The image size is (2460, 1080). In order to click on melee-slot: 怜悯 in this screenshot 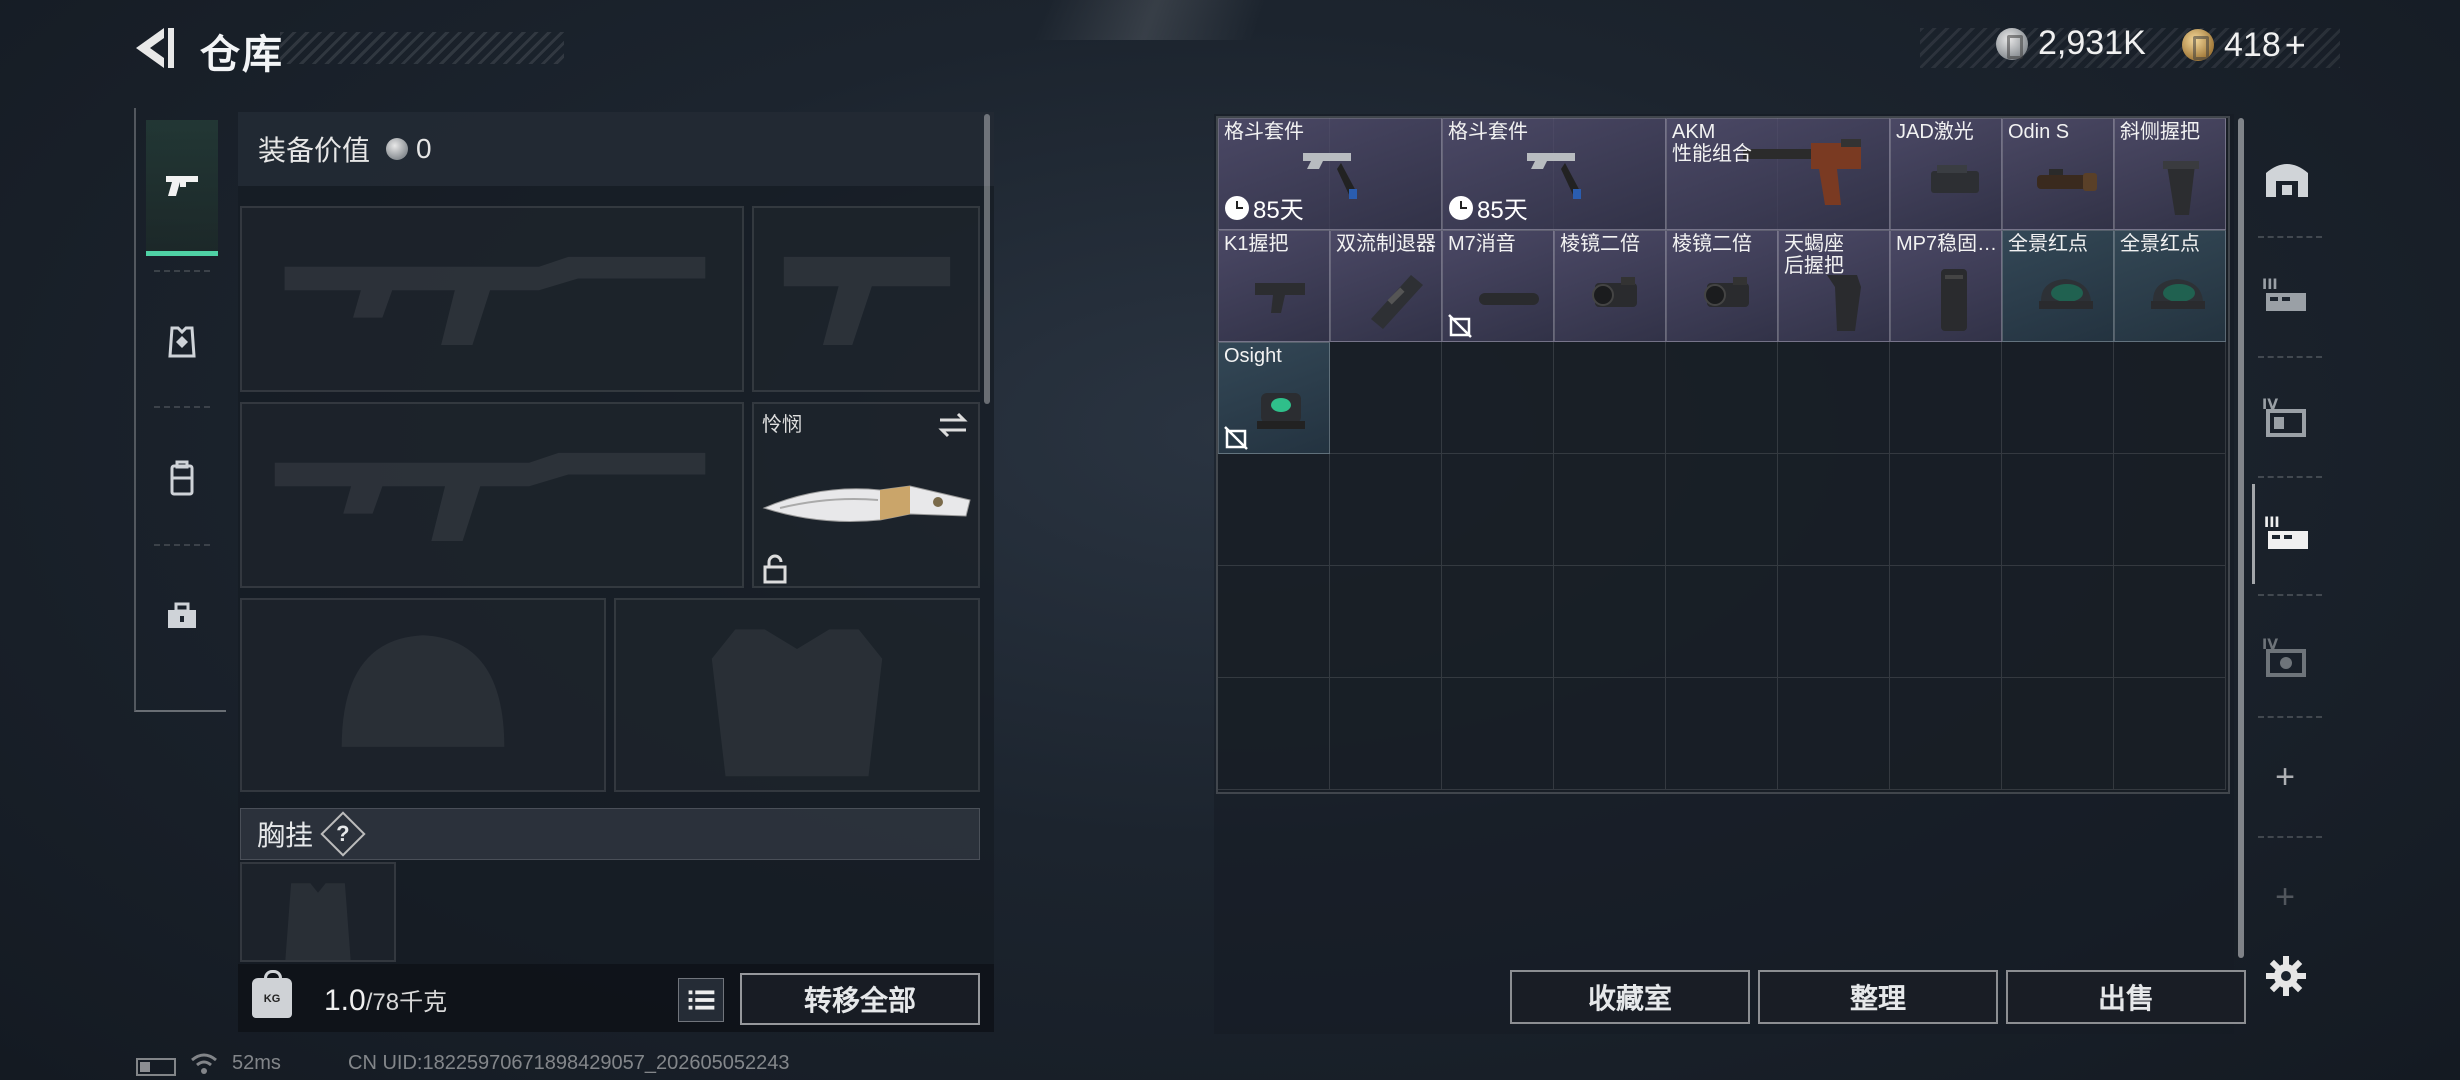, I will do `click(866, 495)`.